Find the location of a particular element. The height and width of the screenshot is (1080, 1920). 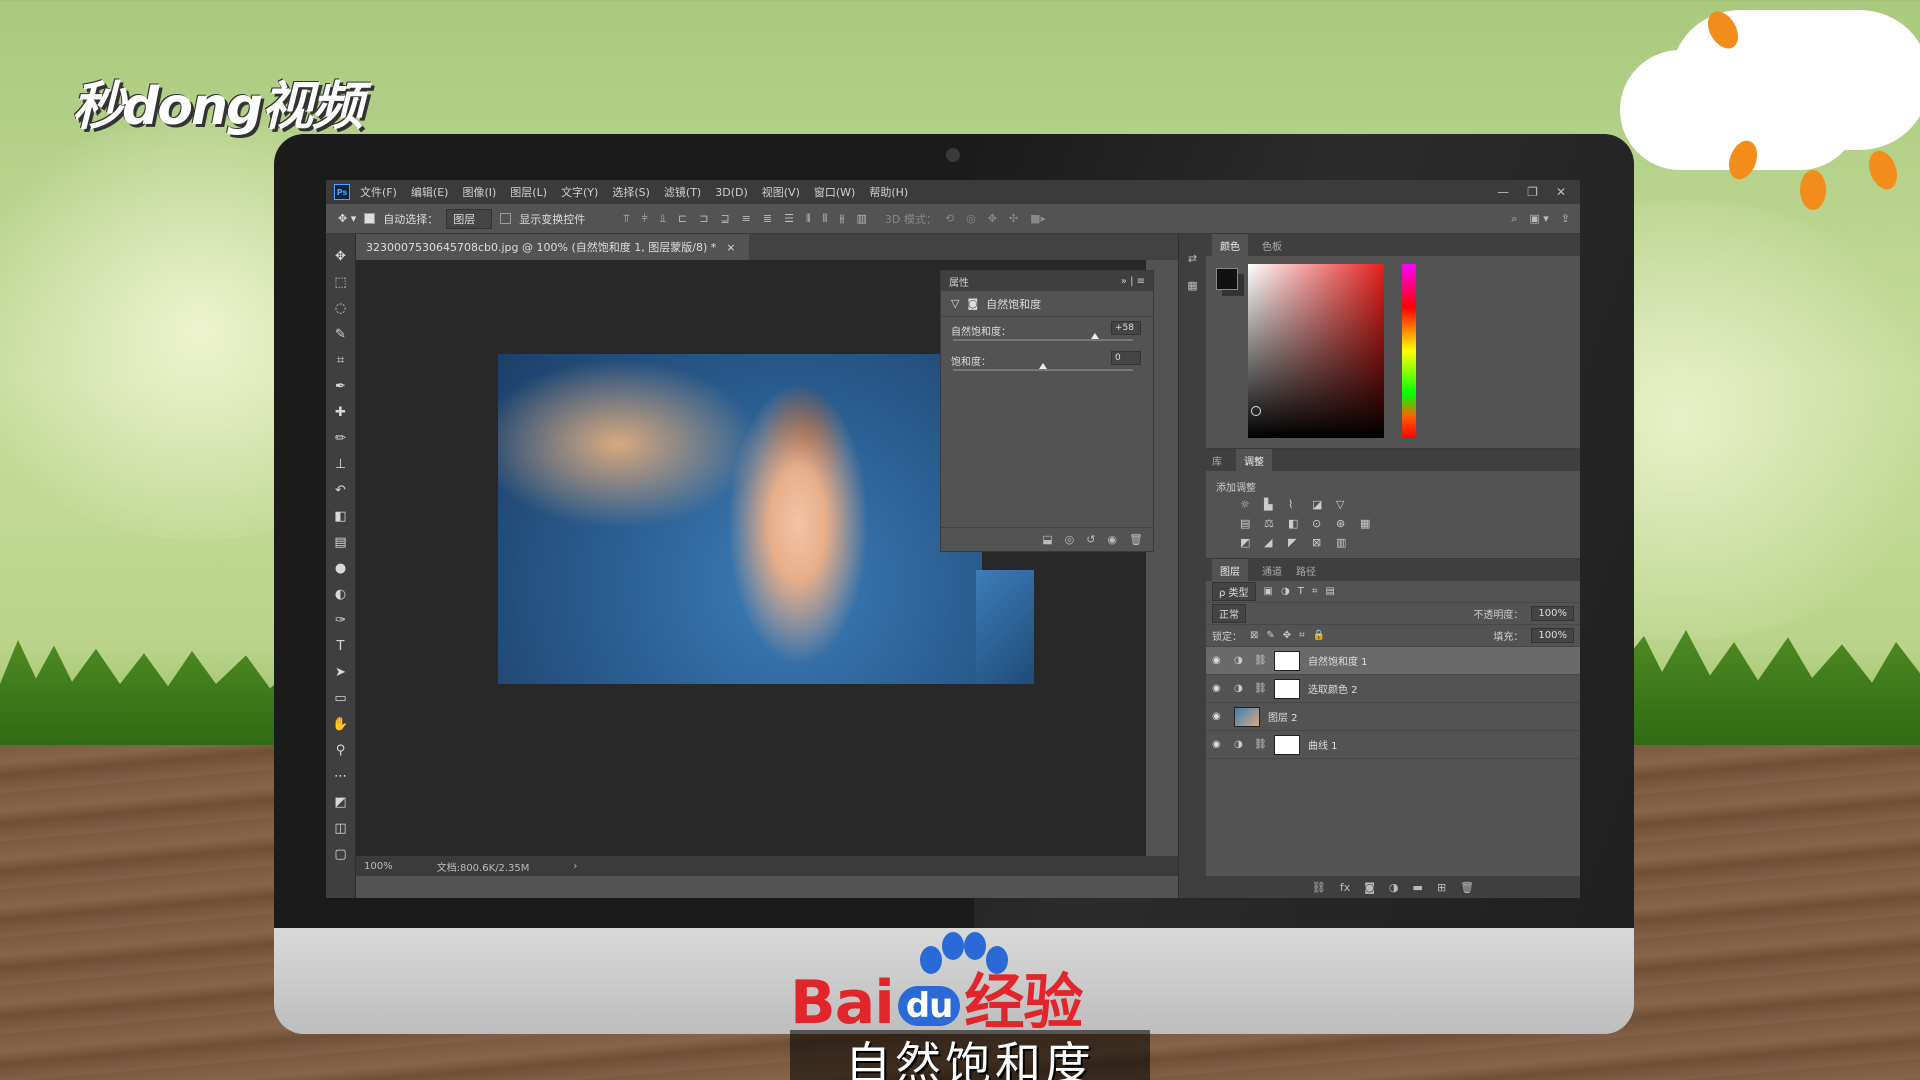

vibrance-value-input: +58 is located at coordinates (1126, 328).